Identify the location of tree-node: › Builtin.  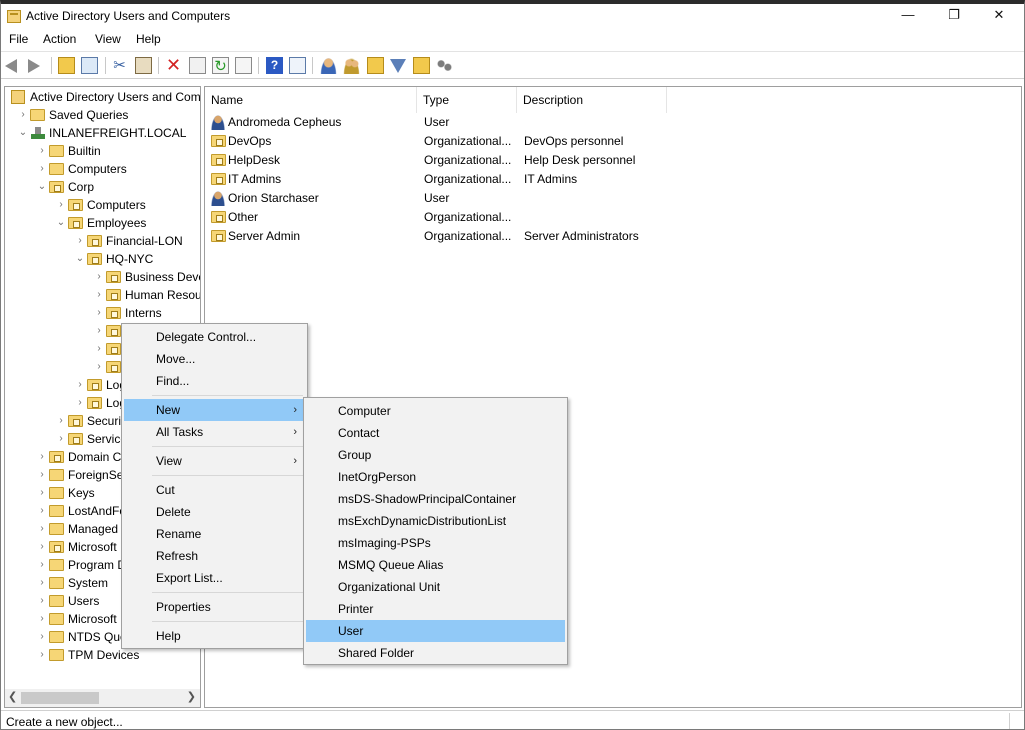
(102, 151).